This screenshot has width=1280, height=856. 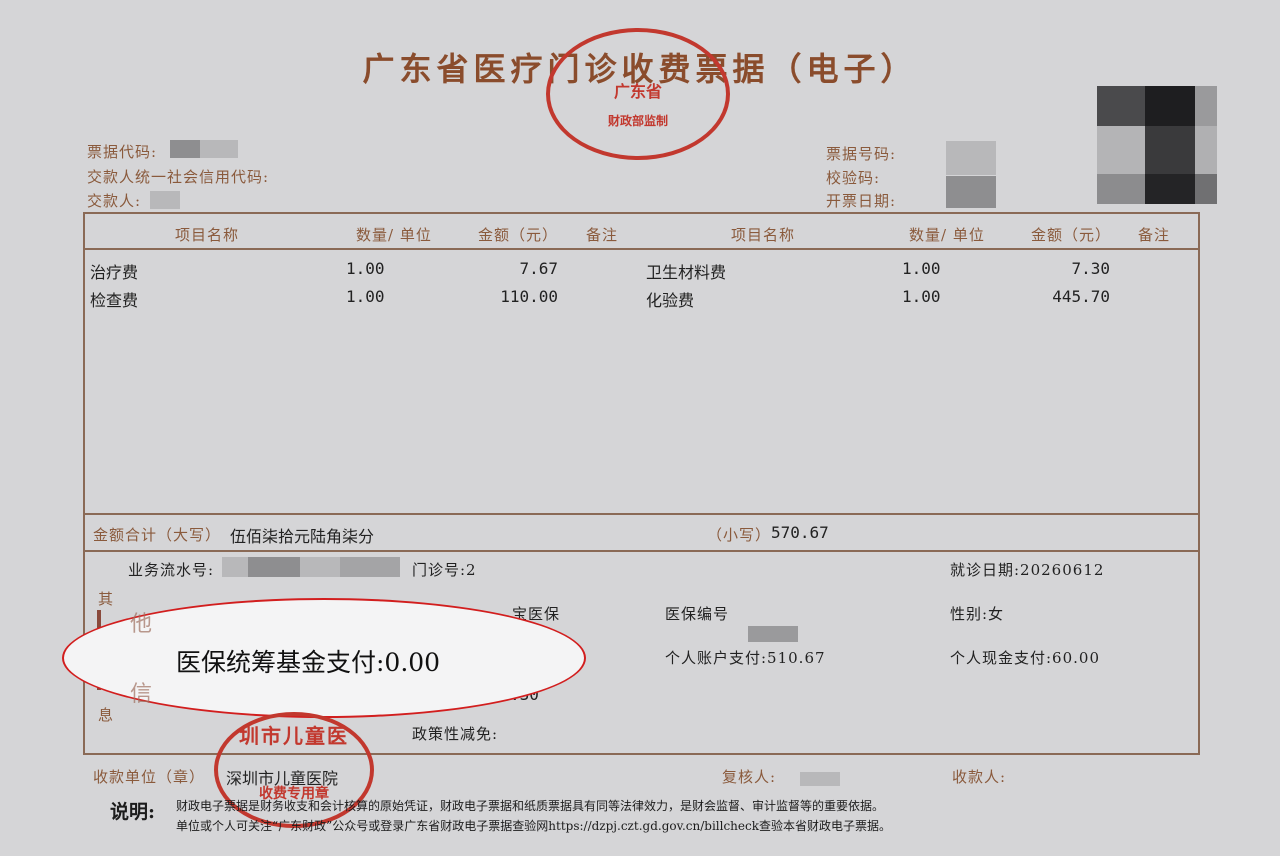 What do you see at coordinates (773, 634) in the screenshot?
I see `redacted-insurance-number` at bounding box center [773, 634].